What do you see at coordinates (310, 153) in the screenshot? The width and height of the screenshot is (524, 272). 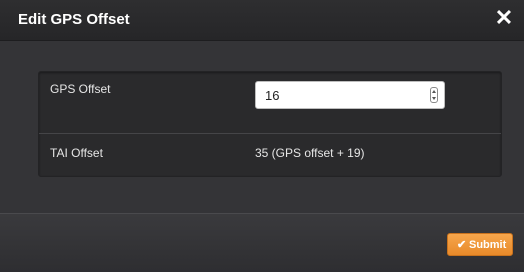 I see `tai-offset-value: 35 (GPS offset + 19)` at bounding box center [310, 153].